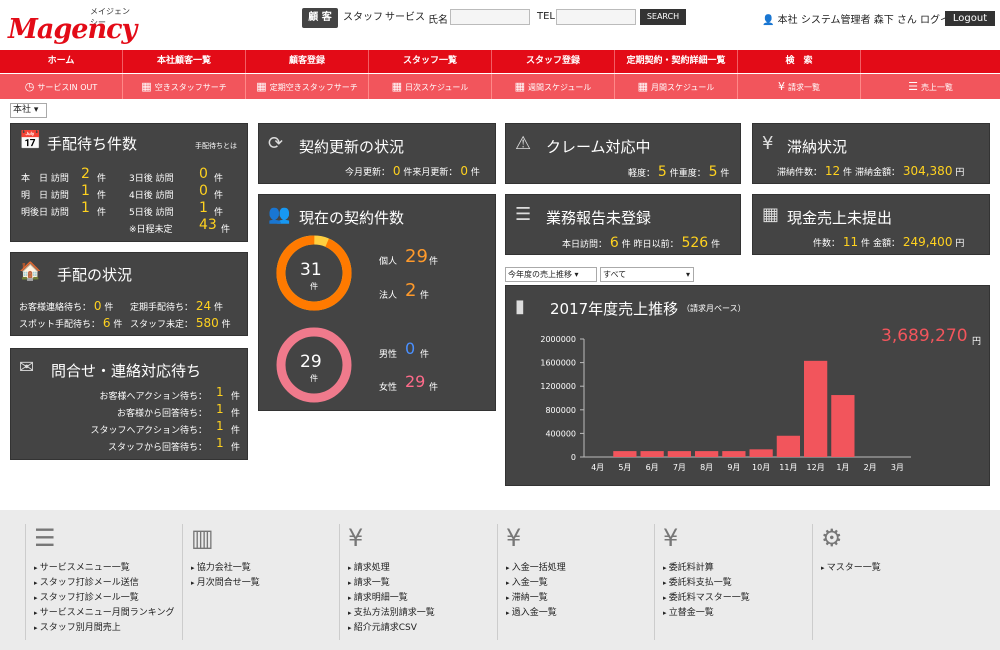 The width and height of the screenshot is (1000, 650). Describe the element at coordinates (490, 17) in the screenshot. I see `name-input` at that location.